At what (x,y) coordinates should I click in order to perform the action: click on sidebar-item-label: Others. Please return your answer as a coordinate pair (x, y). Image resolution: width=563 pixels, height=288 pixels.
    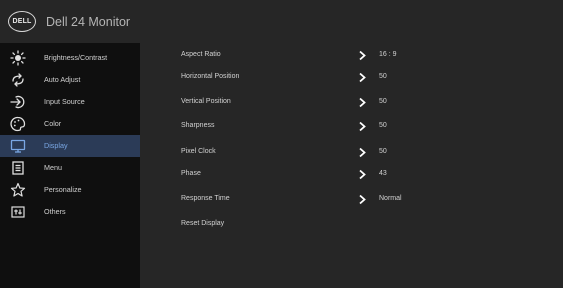
    Looking at the image, I should click on (55, 211).